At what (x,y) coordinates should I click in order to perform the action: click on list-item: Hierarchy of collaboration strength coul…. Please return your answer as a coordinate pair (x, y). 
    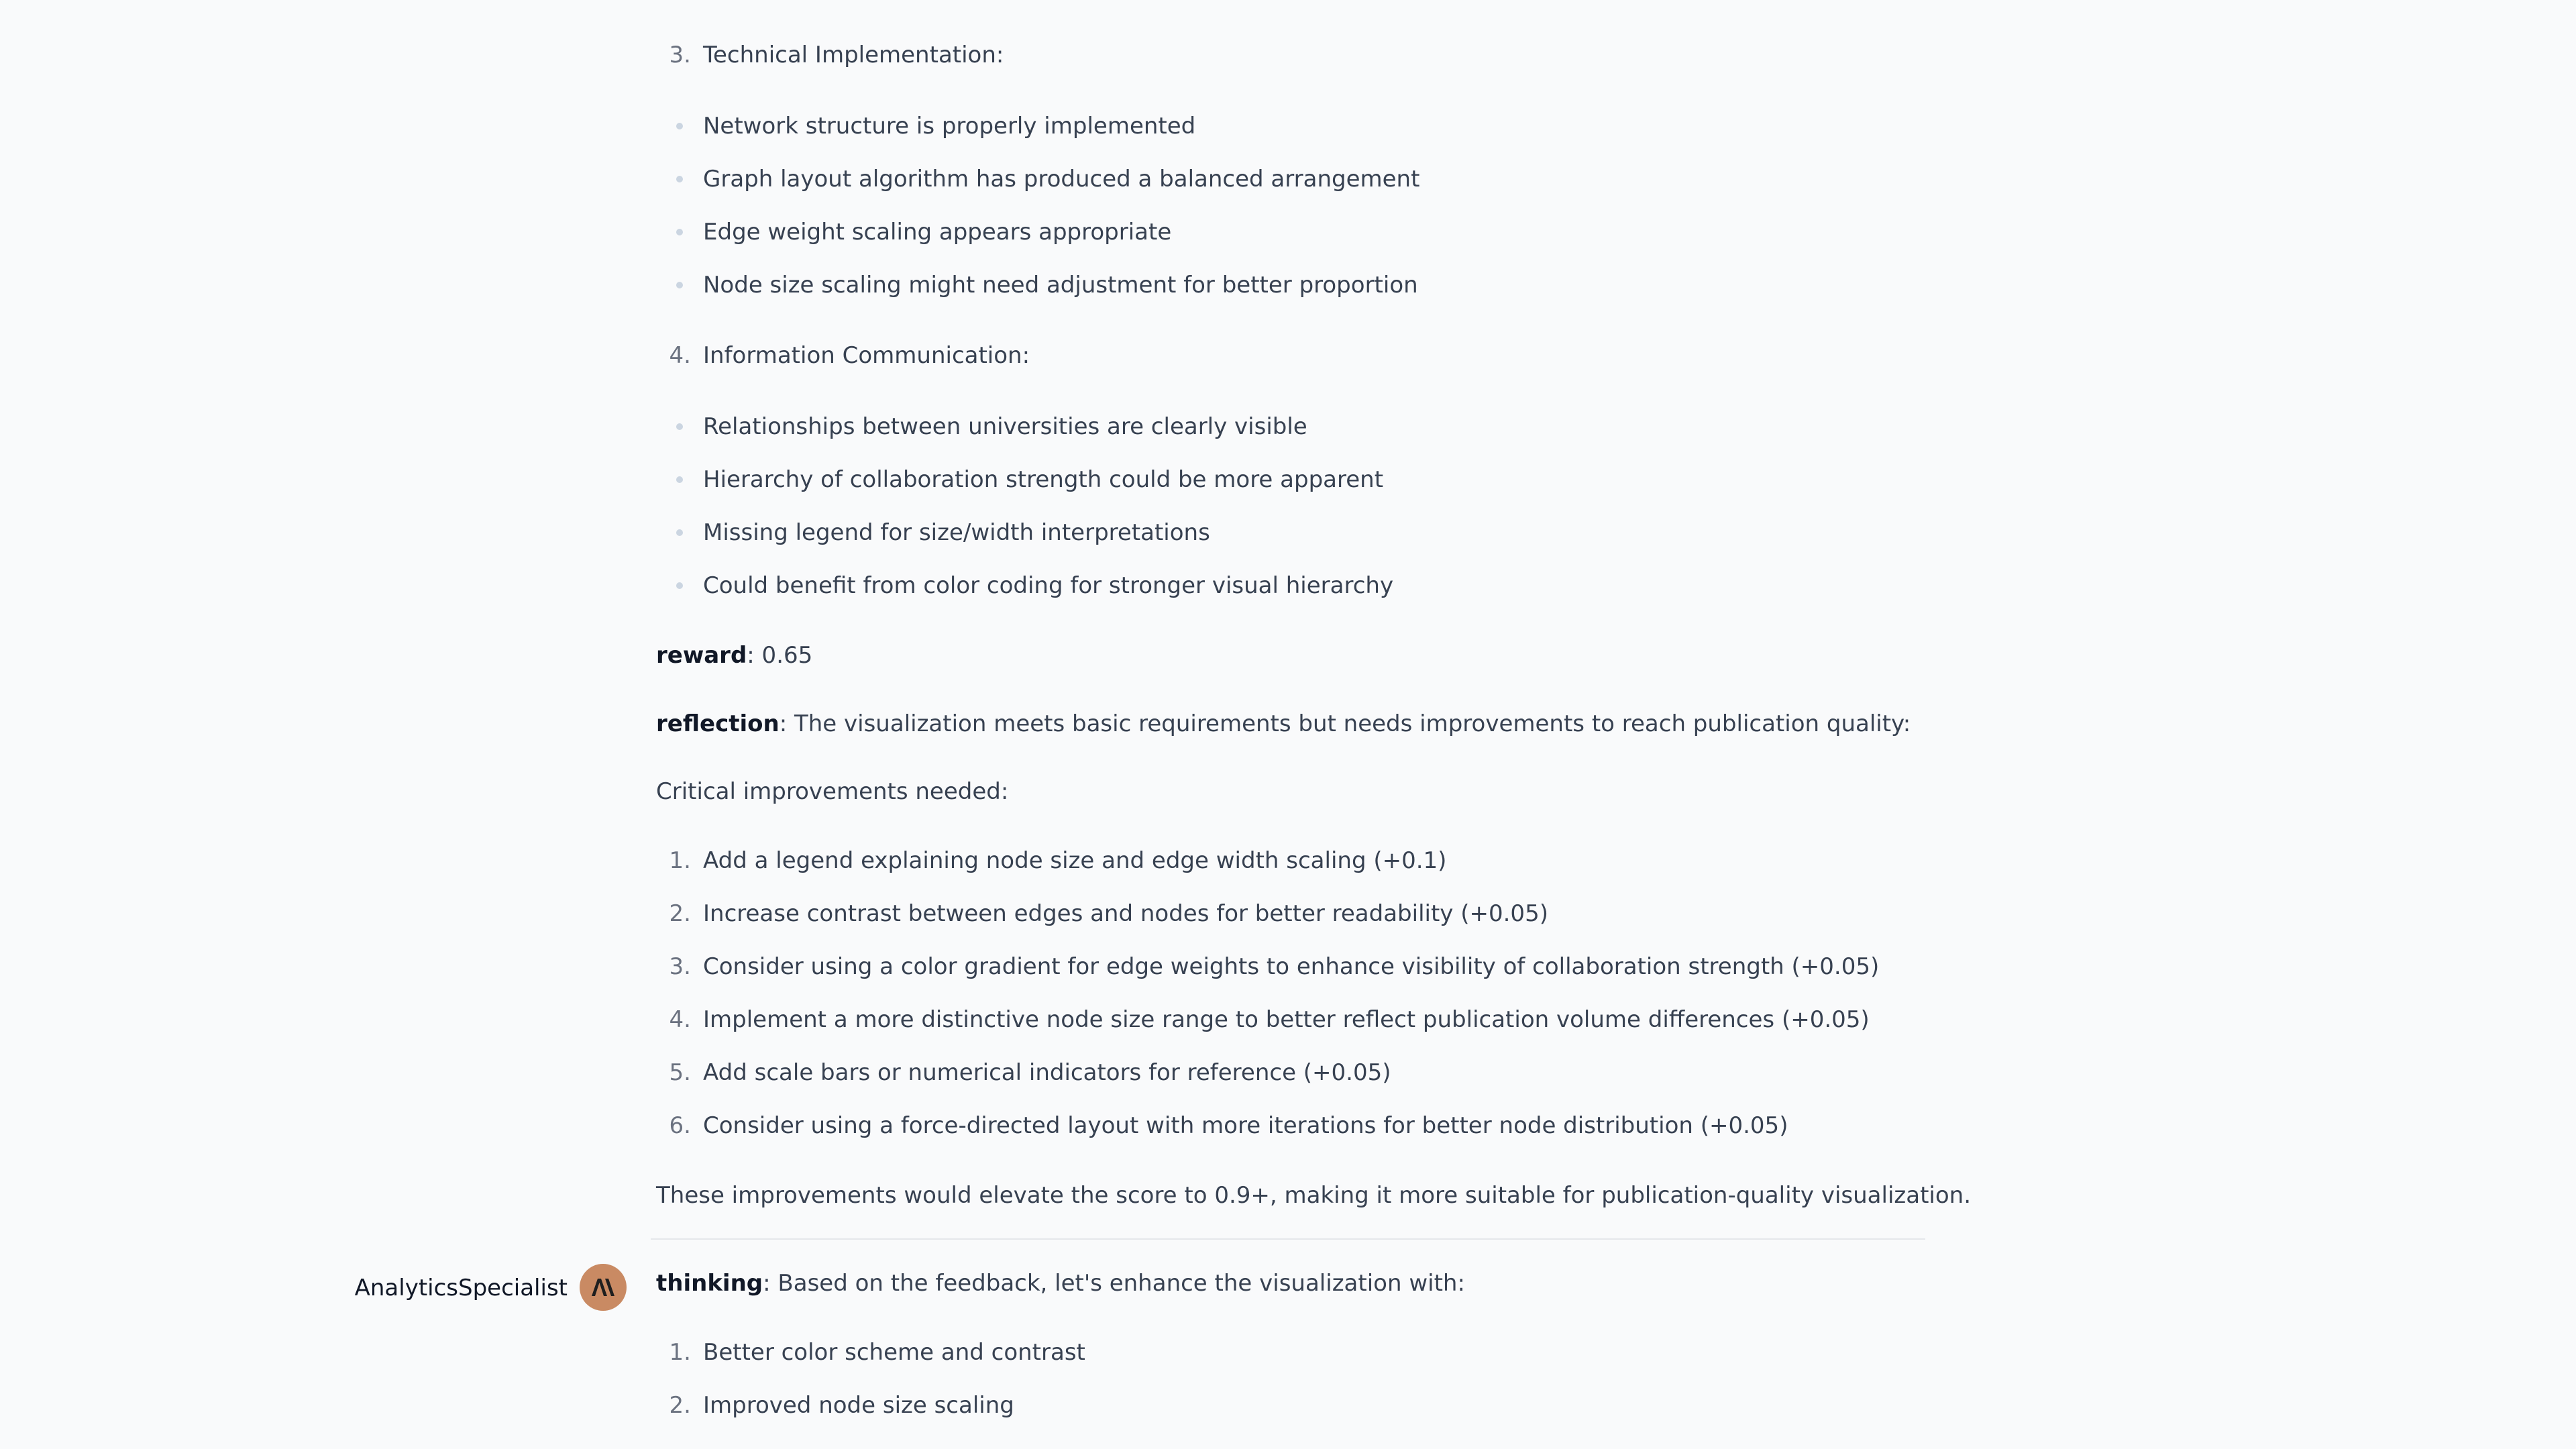
    Looking at the image, I should click on (1043, 479).